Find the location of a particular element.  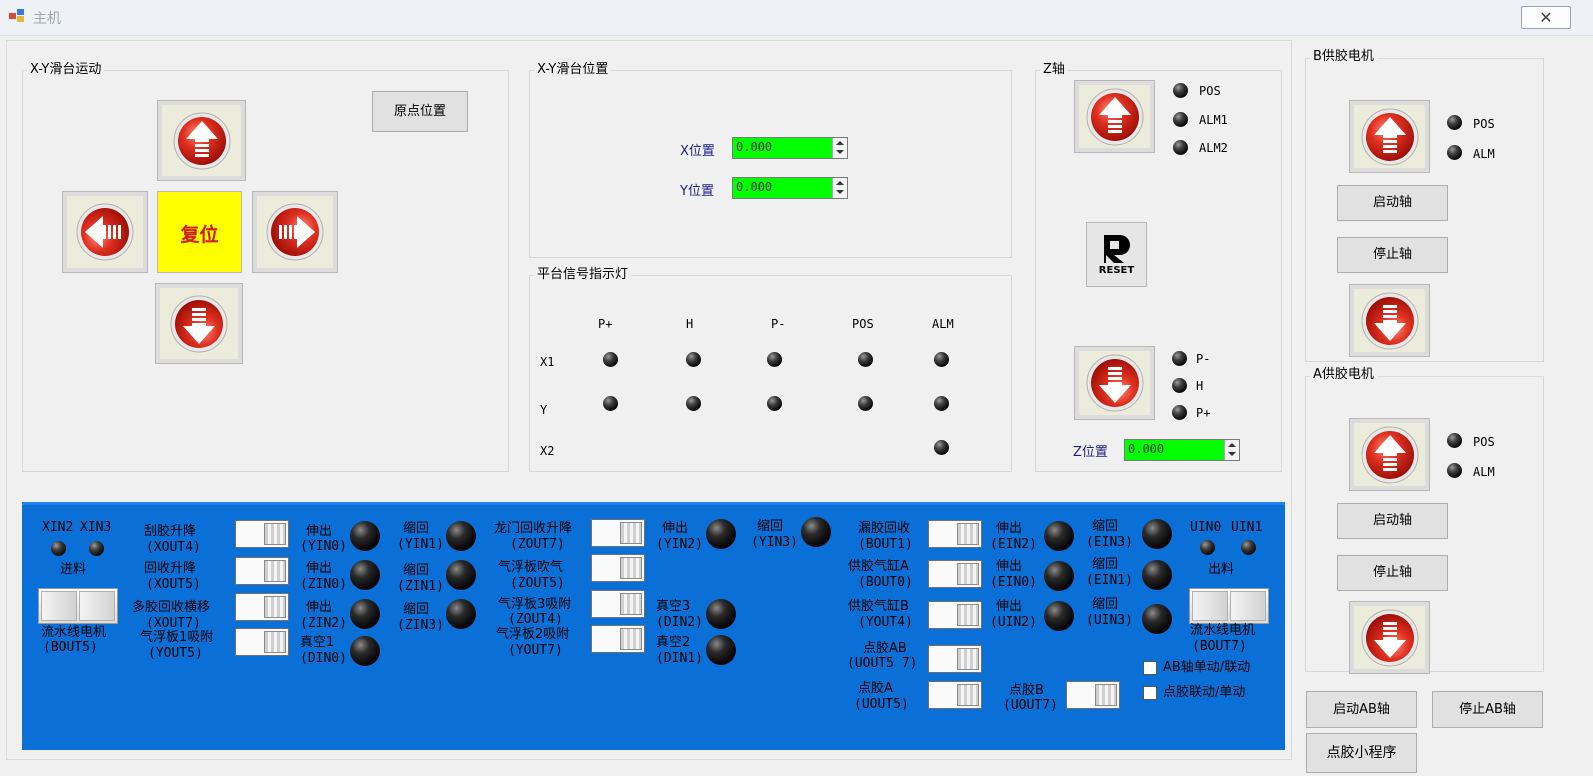

a-start-axis-button: 启动轴 is located at coordinates (1392, 521).